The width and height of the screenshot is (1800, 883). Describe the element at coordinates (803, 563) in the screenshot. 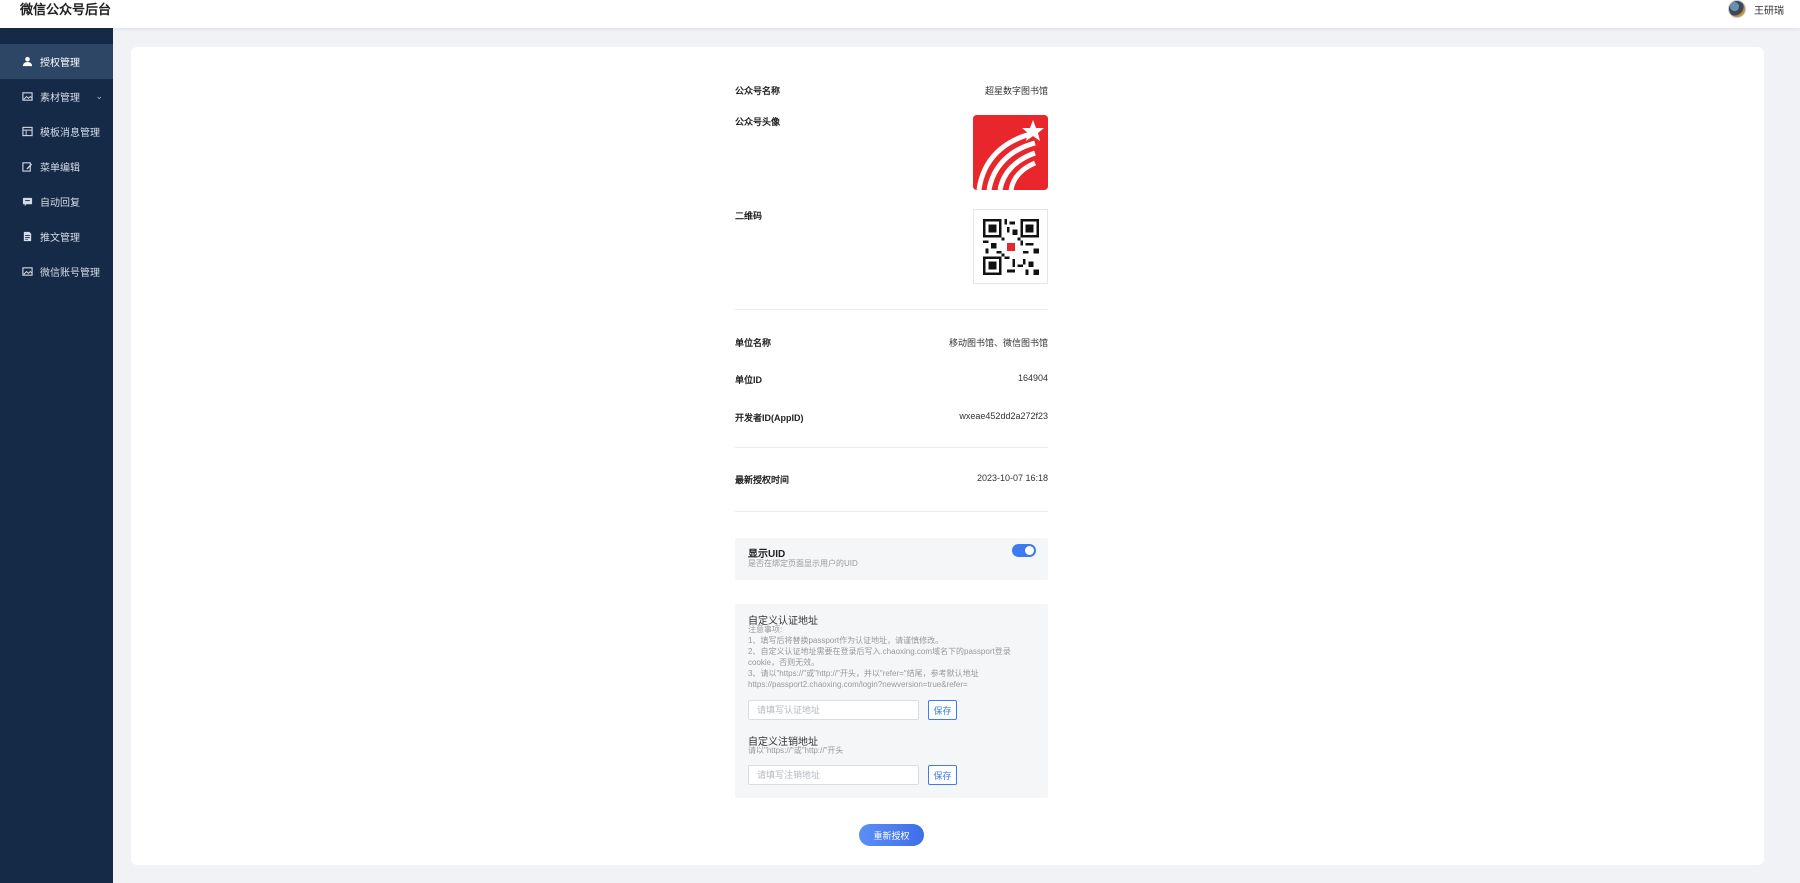

I see `uid-setting-desc: 是否在绑定页面显示用户的UID` at that location.